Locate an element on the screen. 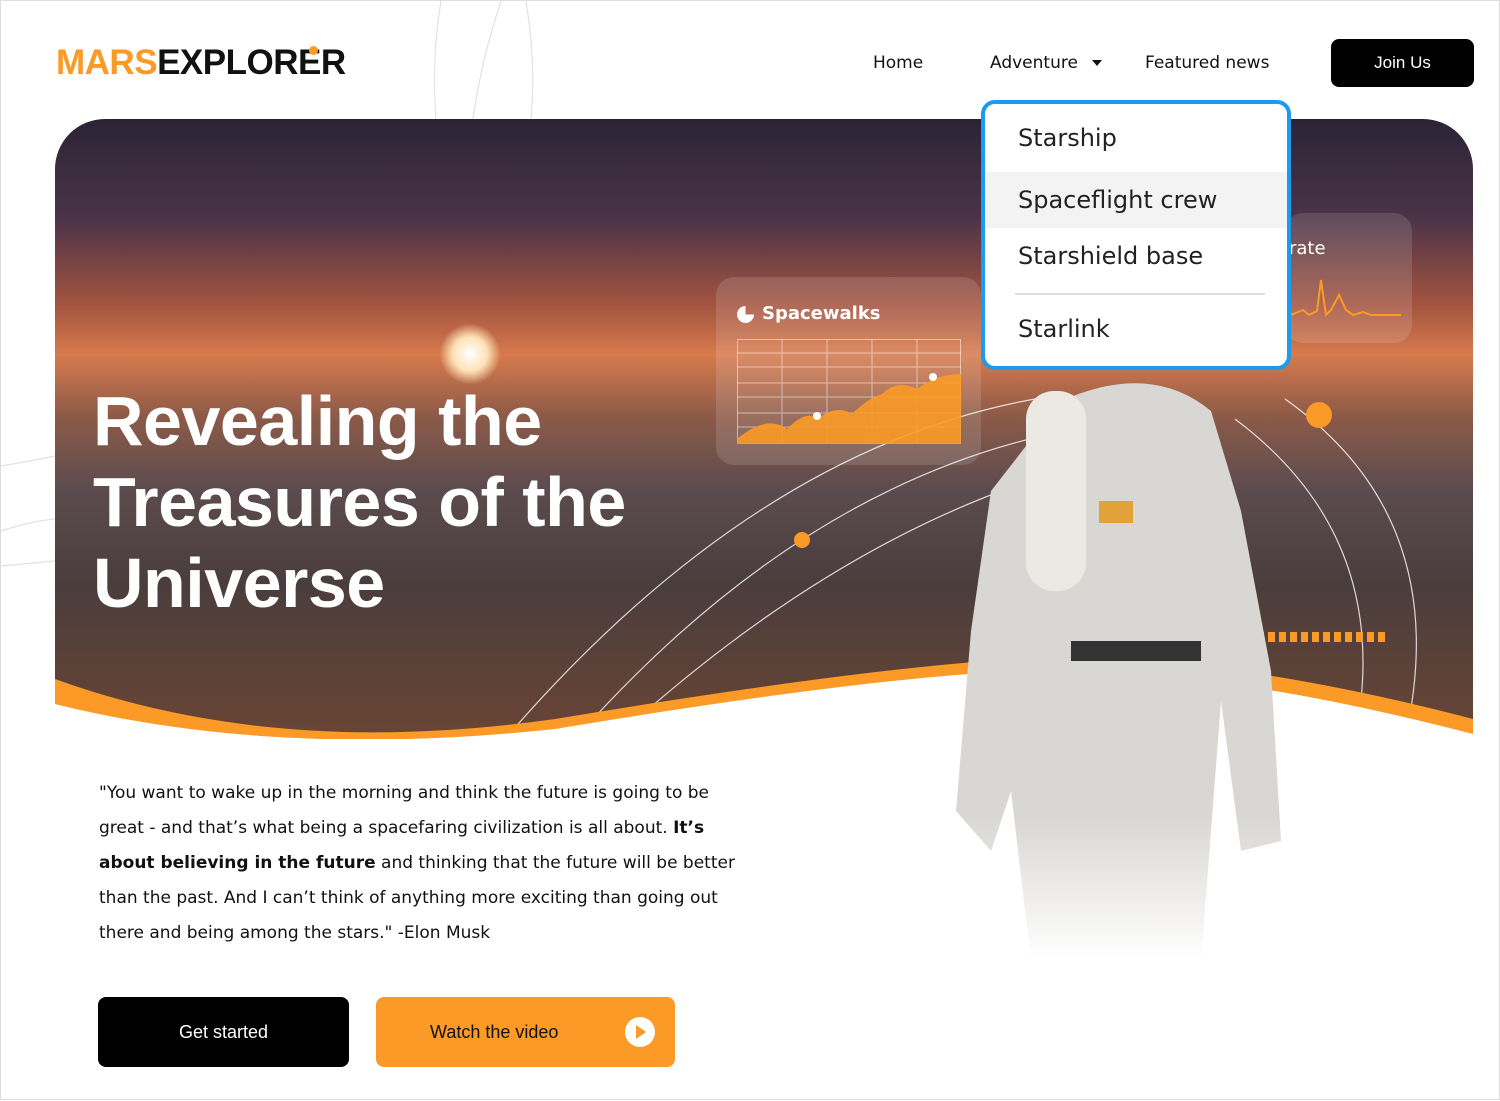  logo: MARSEXPLORER is located at coordinates (201, 63).